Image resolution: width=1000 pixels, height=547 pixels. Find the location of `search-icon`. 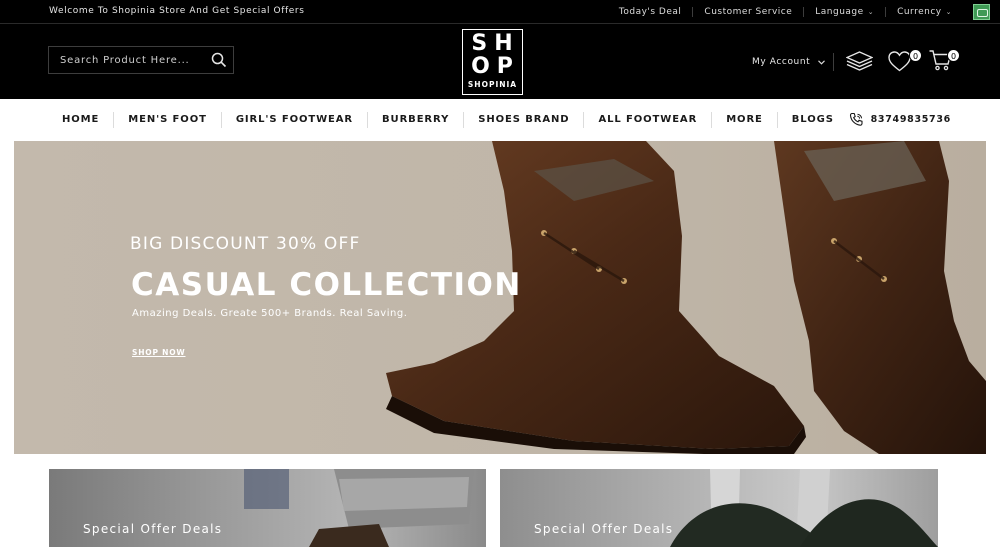

search-icon is located at coordinates (219, 60).